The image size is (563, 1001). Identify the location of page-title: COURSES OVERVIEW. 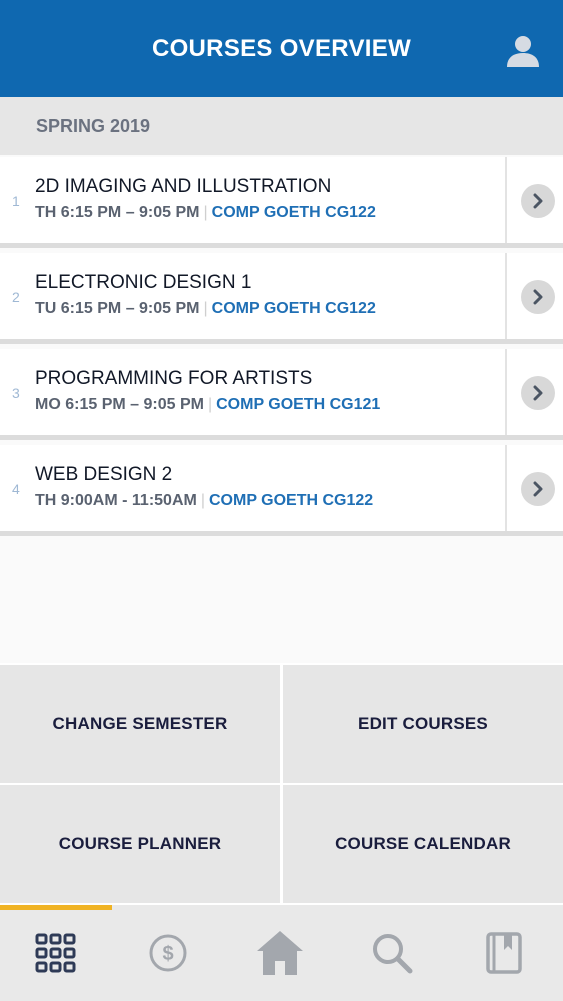
(281, 48).